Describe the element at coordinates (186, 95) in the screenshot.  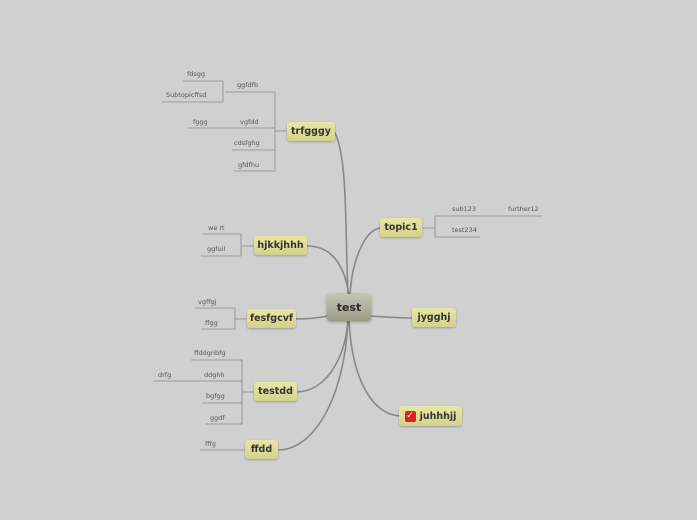
I see `subtopic-subtopicffsd: Subtopicffsd` at that location.